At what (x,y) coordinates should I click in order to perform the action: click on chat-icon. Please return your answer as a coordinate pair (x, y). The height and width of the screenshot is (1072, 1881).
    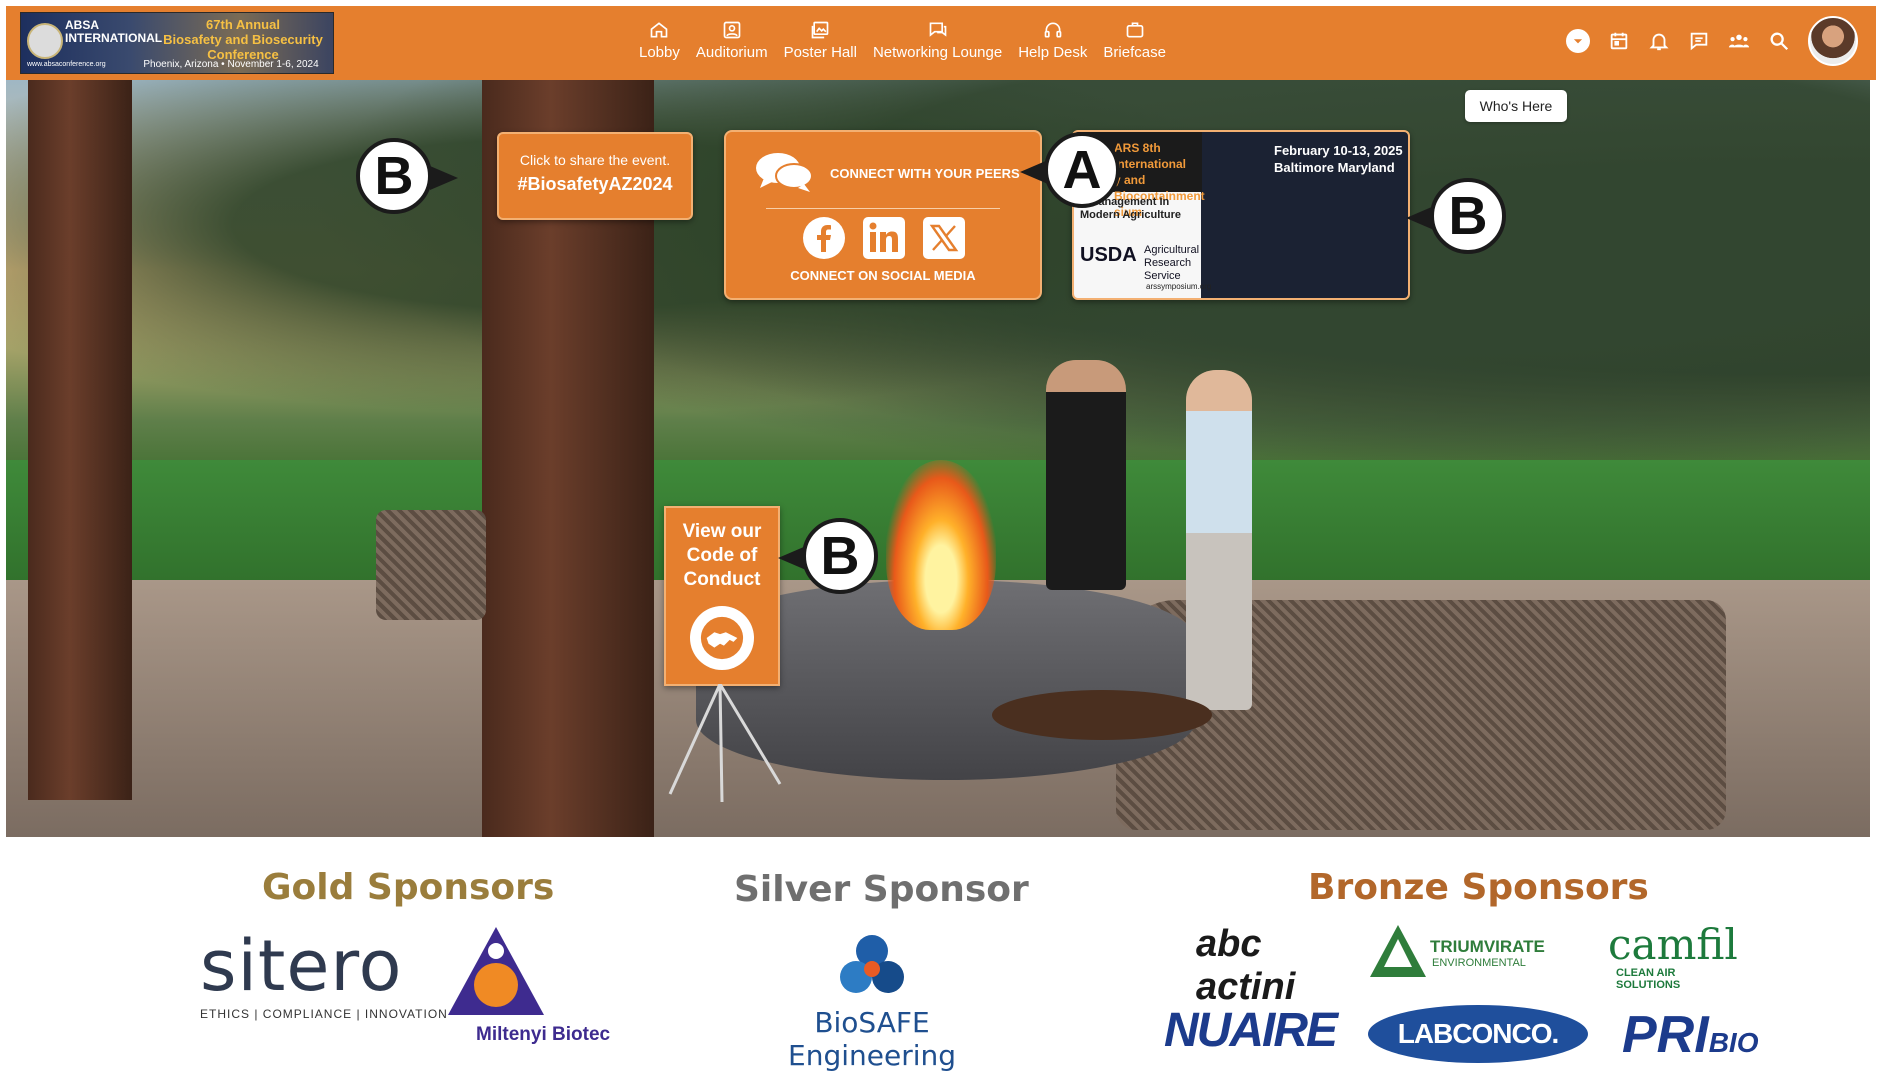
    Looking at the image, I should click on (937, 29).